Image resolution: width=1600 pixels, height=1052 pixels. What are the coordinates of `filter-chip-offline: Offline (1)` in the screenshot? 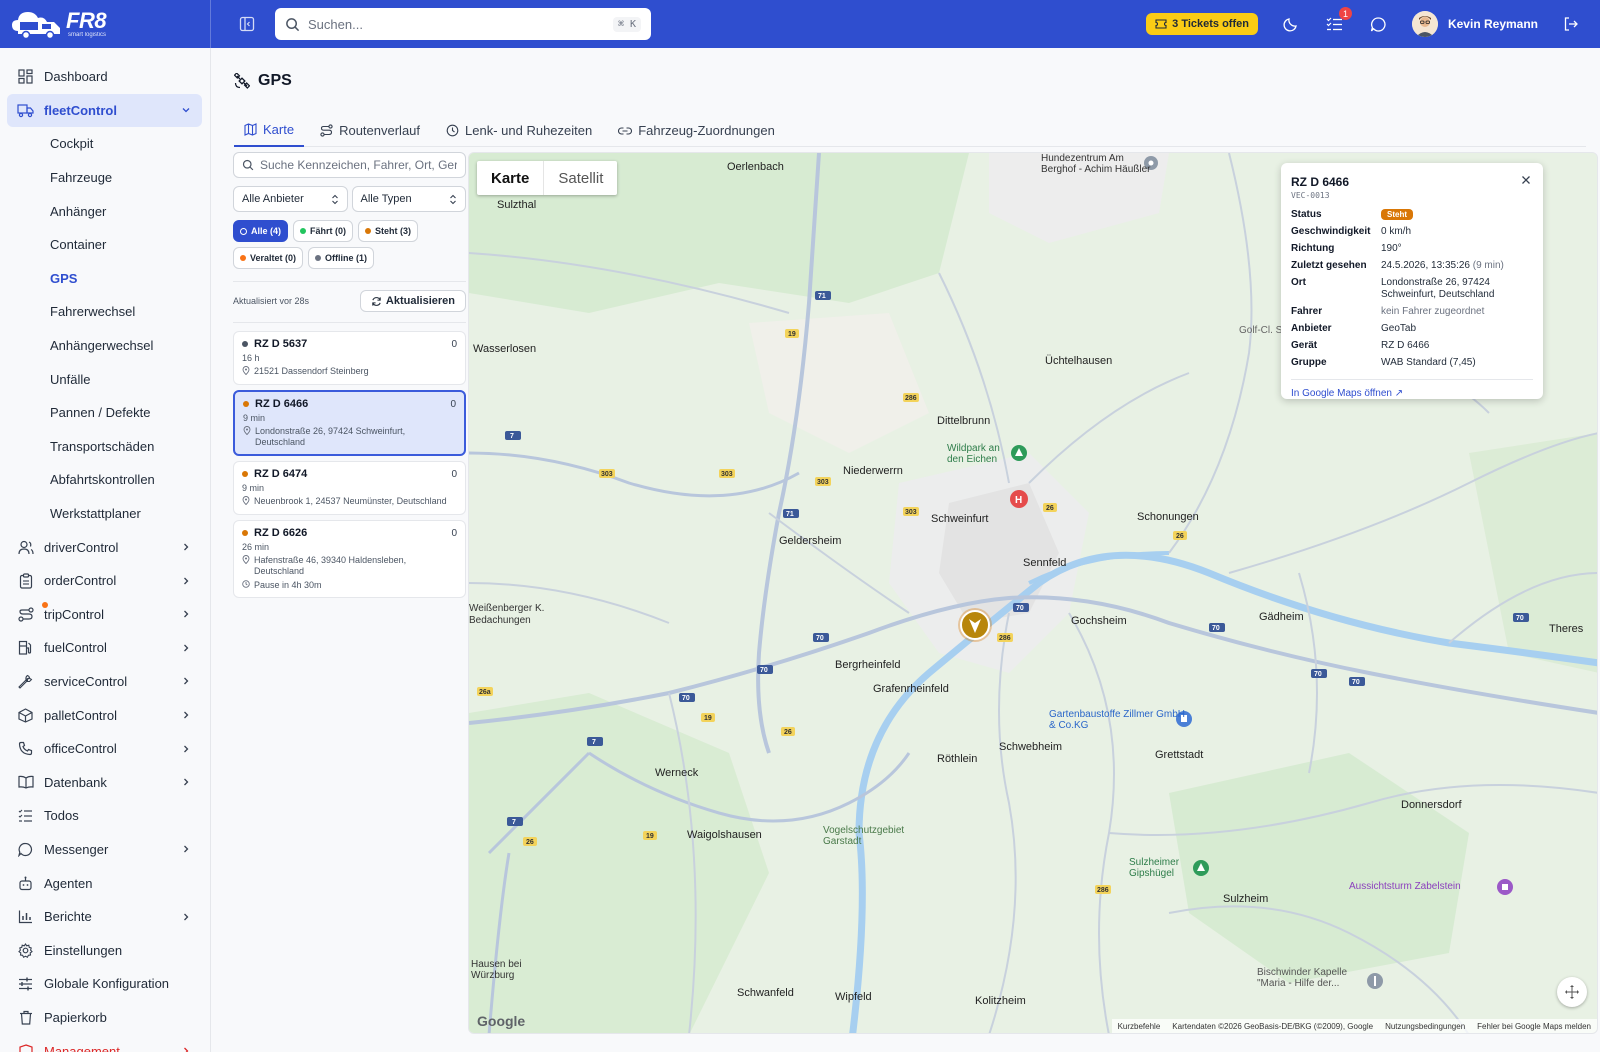 It's located at (341, 258).